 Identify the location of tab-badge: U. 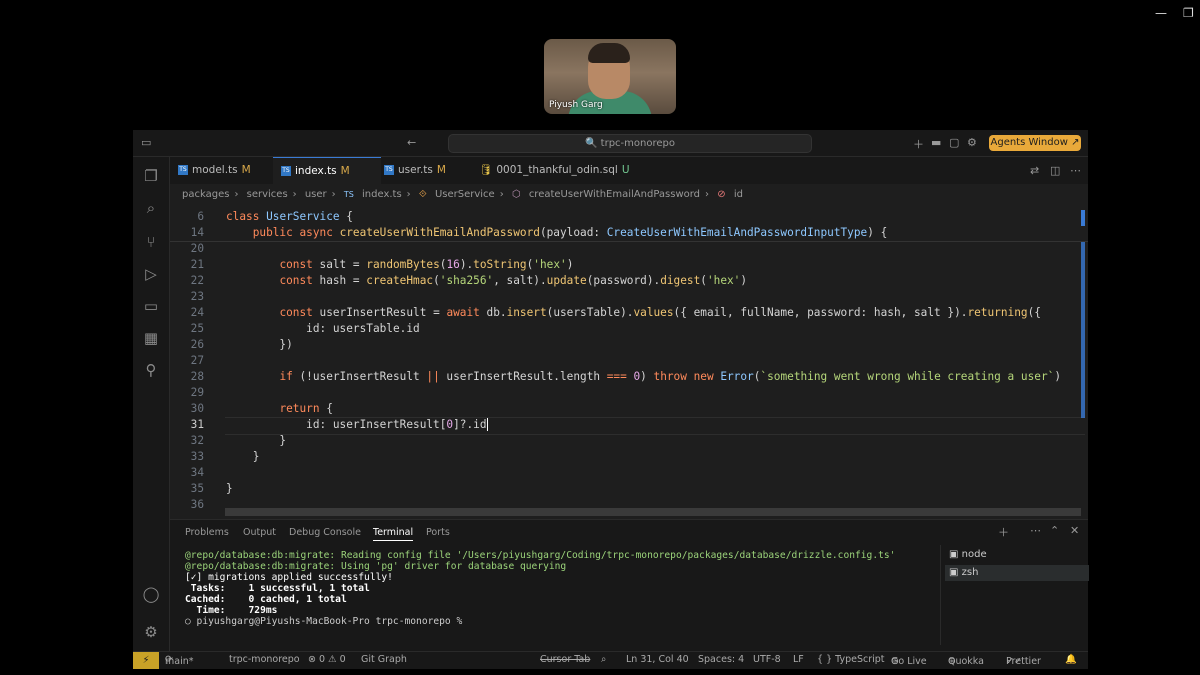
(625, 170).